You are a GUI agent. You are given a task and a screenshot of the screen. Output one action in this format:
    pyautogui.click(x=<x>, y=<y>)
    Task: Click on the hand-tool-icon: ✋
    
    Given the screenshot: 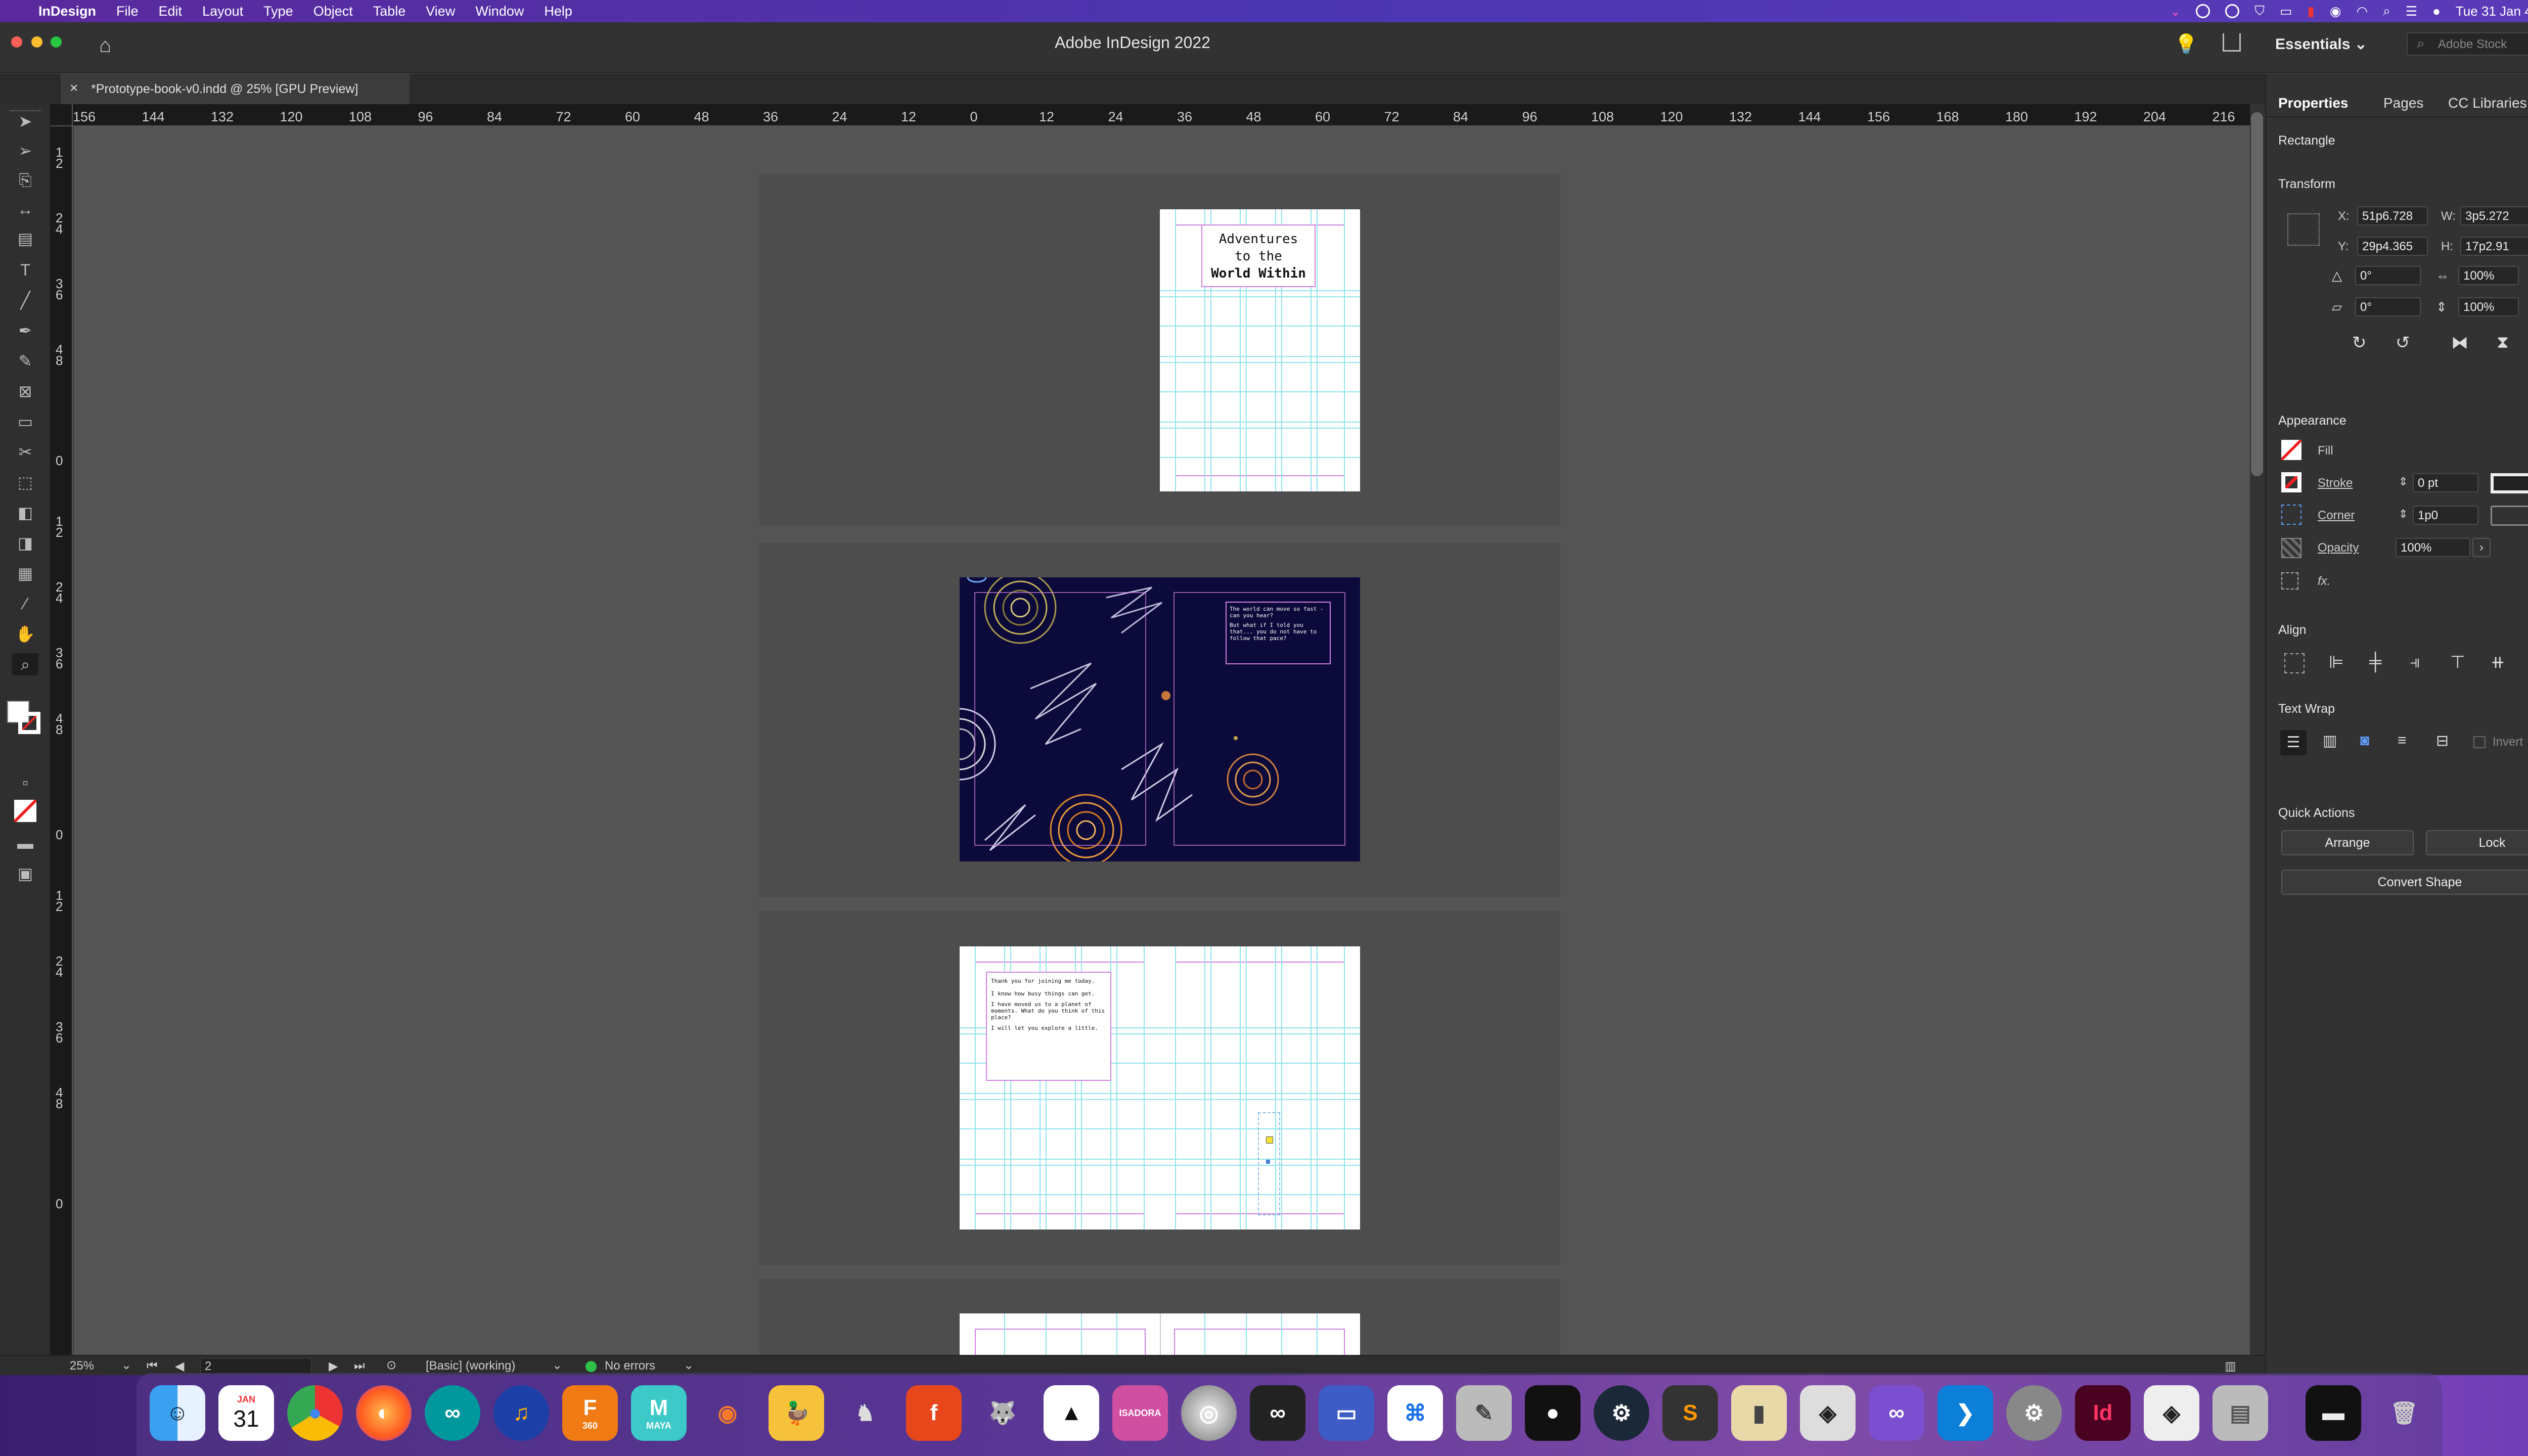 What is the action you would take?
    pyautogui.click(x=25, y=634)
    